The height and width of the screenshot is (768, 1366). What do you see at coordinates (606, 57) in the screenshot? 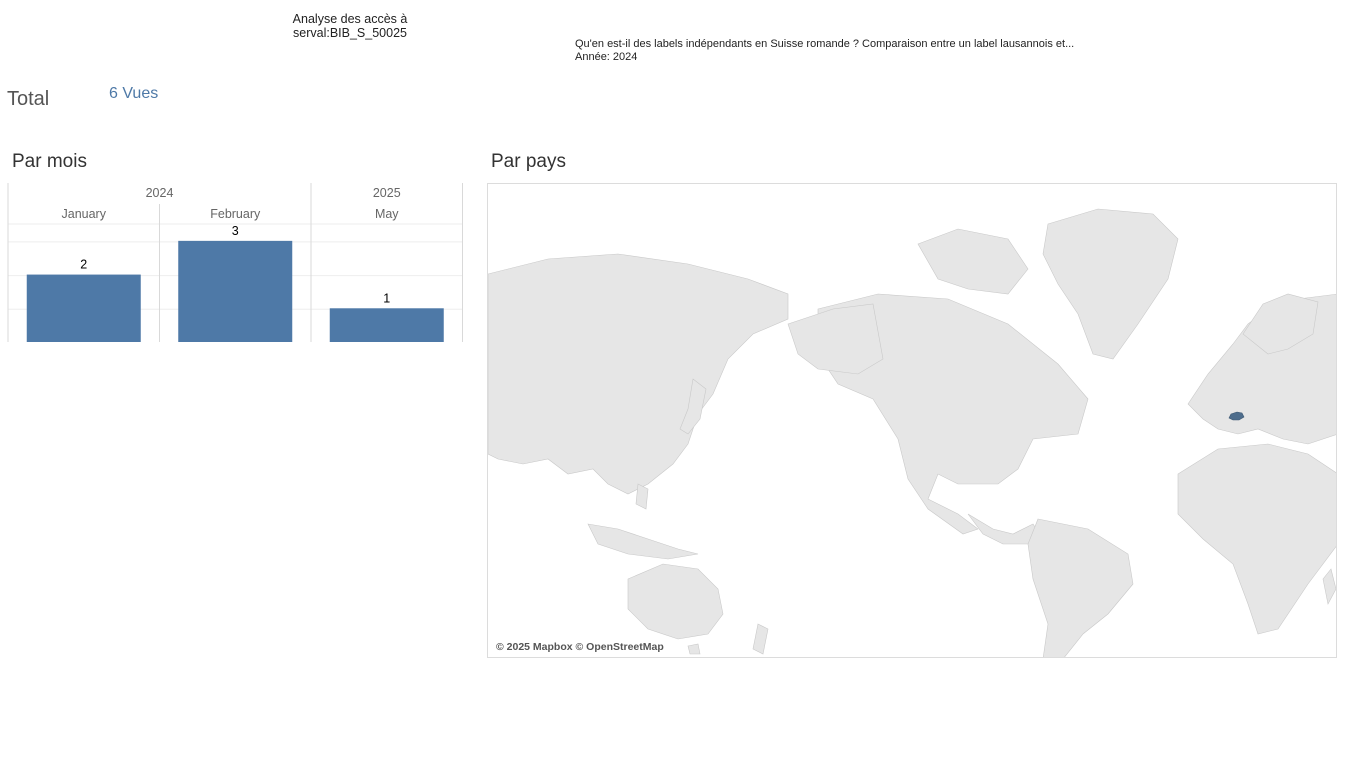
I see `document-year: Année: 2024` at bounding box center [606, 57].